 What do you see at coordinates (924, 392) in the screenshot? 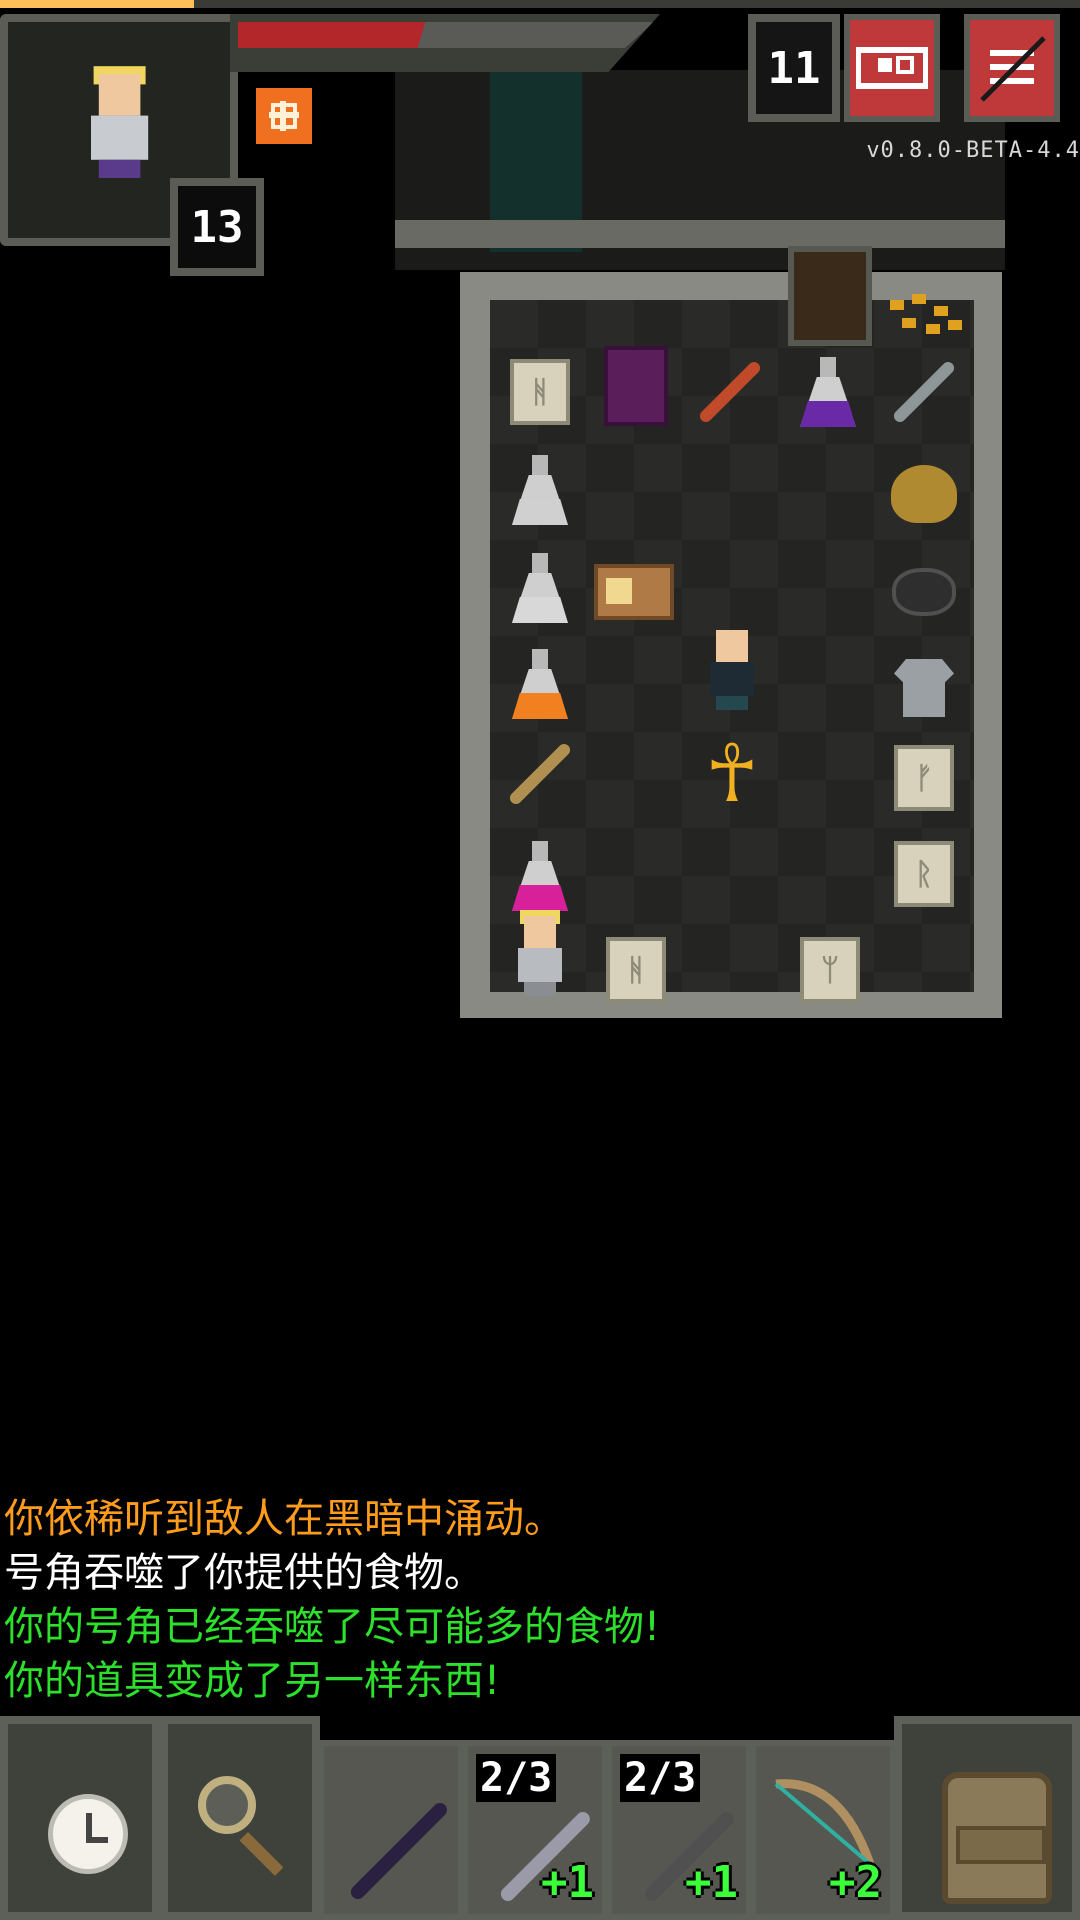
I see `dagger-item` at bounding box center [924, 392].